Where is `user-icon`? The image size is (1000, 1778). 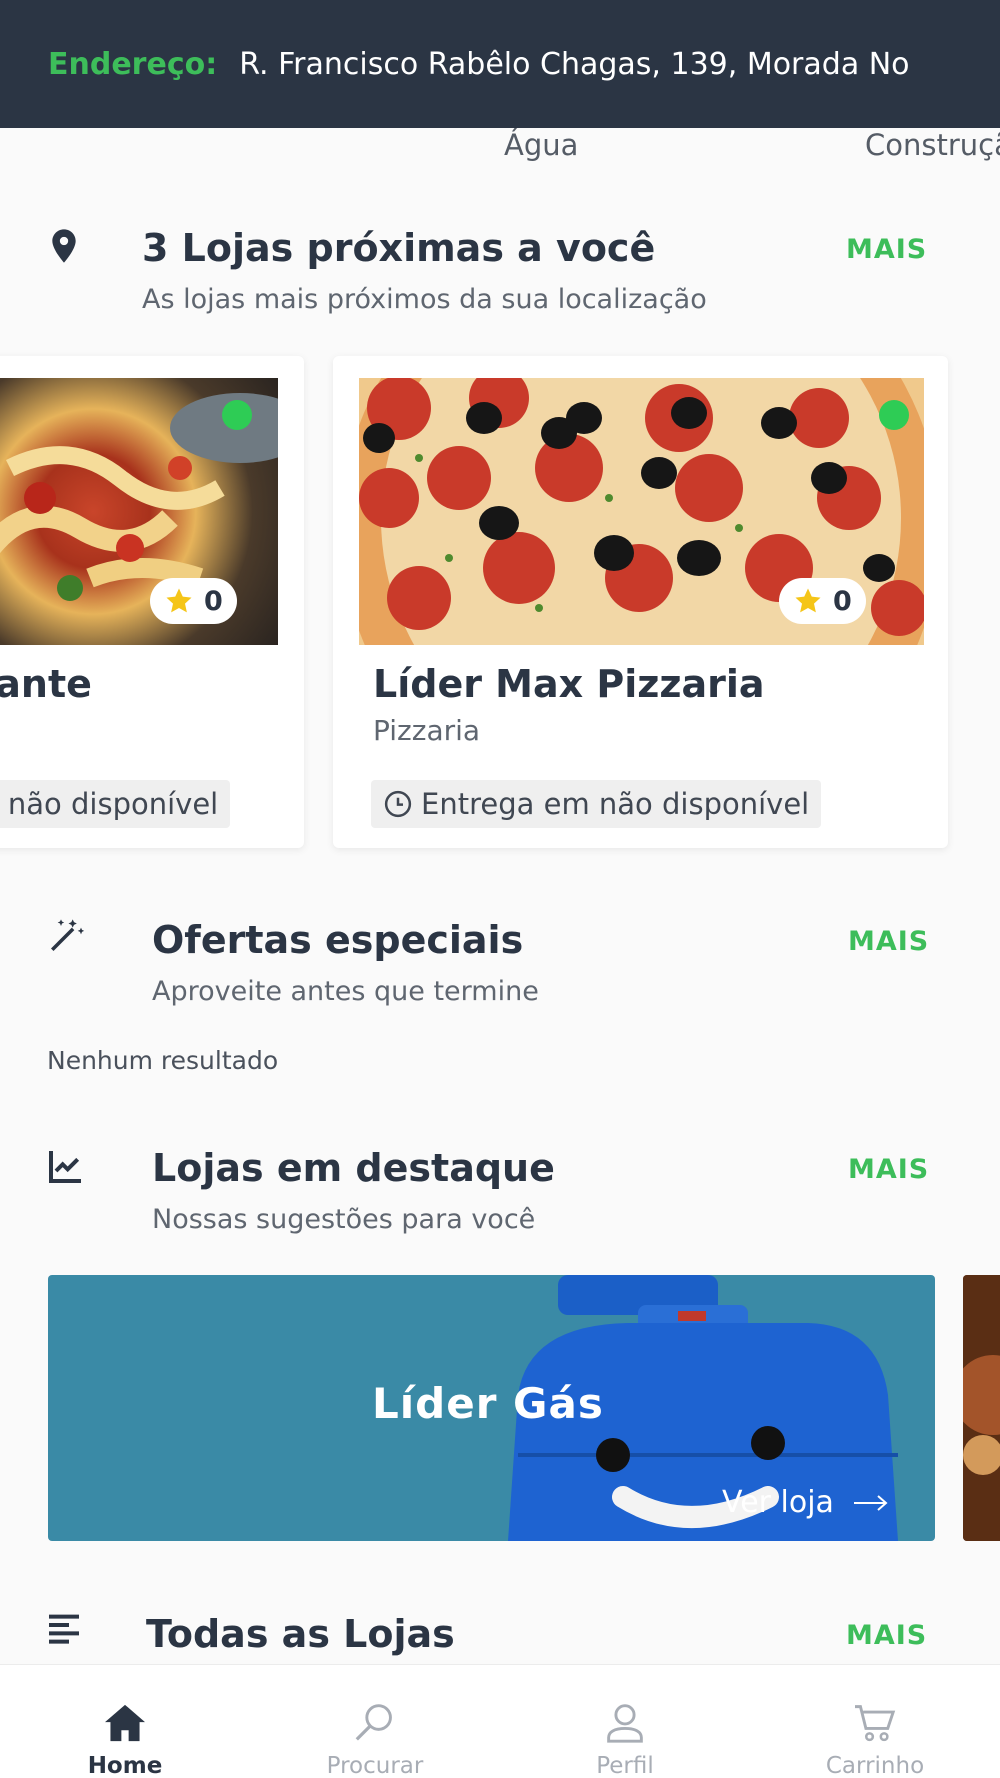
user-icon is located at coordinates (625, 1723).